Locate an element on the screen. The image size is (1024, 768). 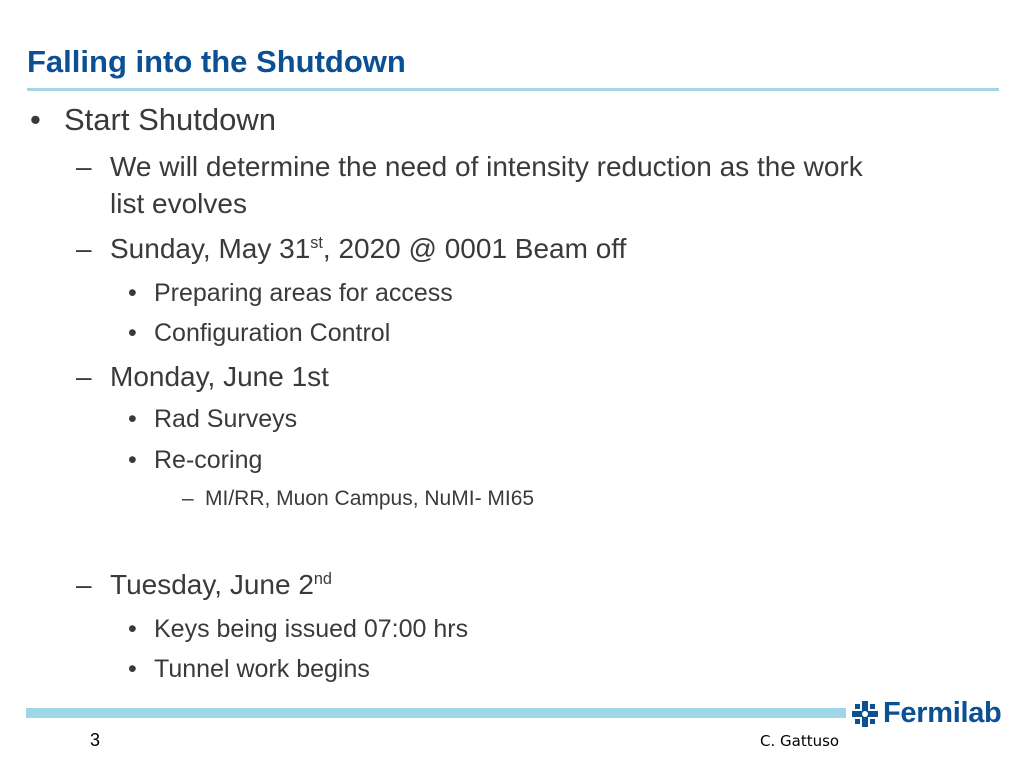
footer-bar is located at coordinates (436, 713).